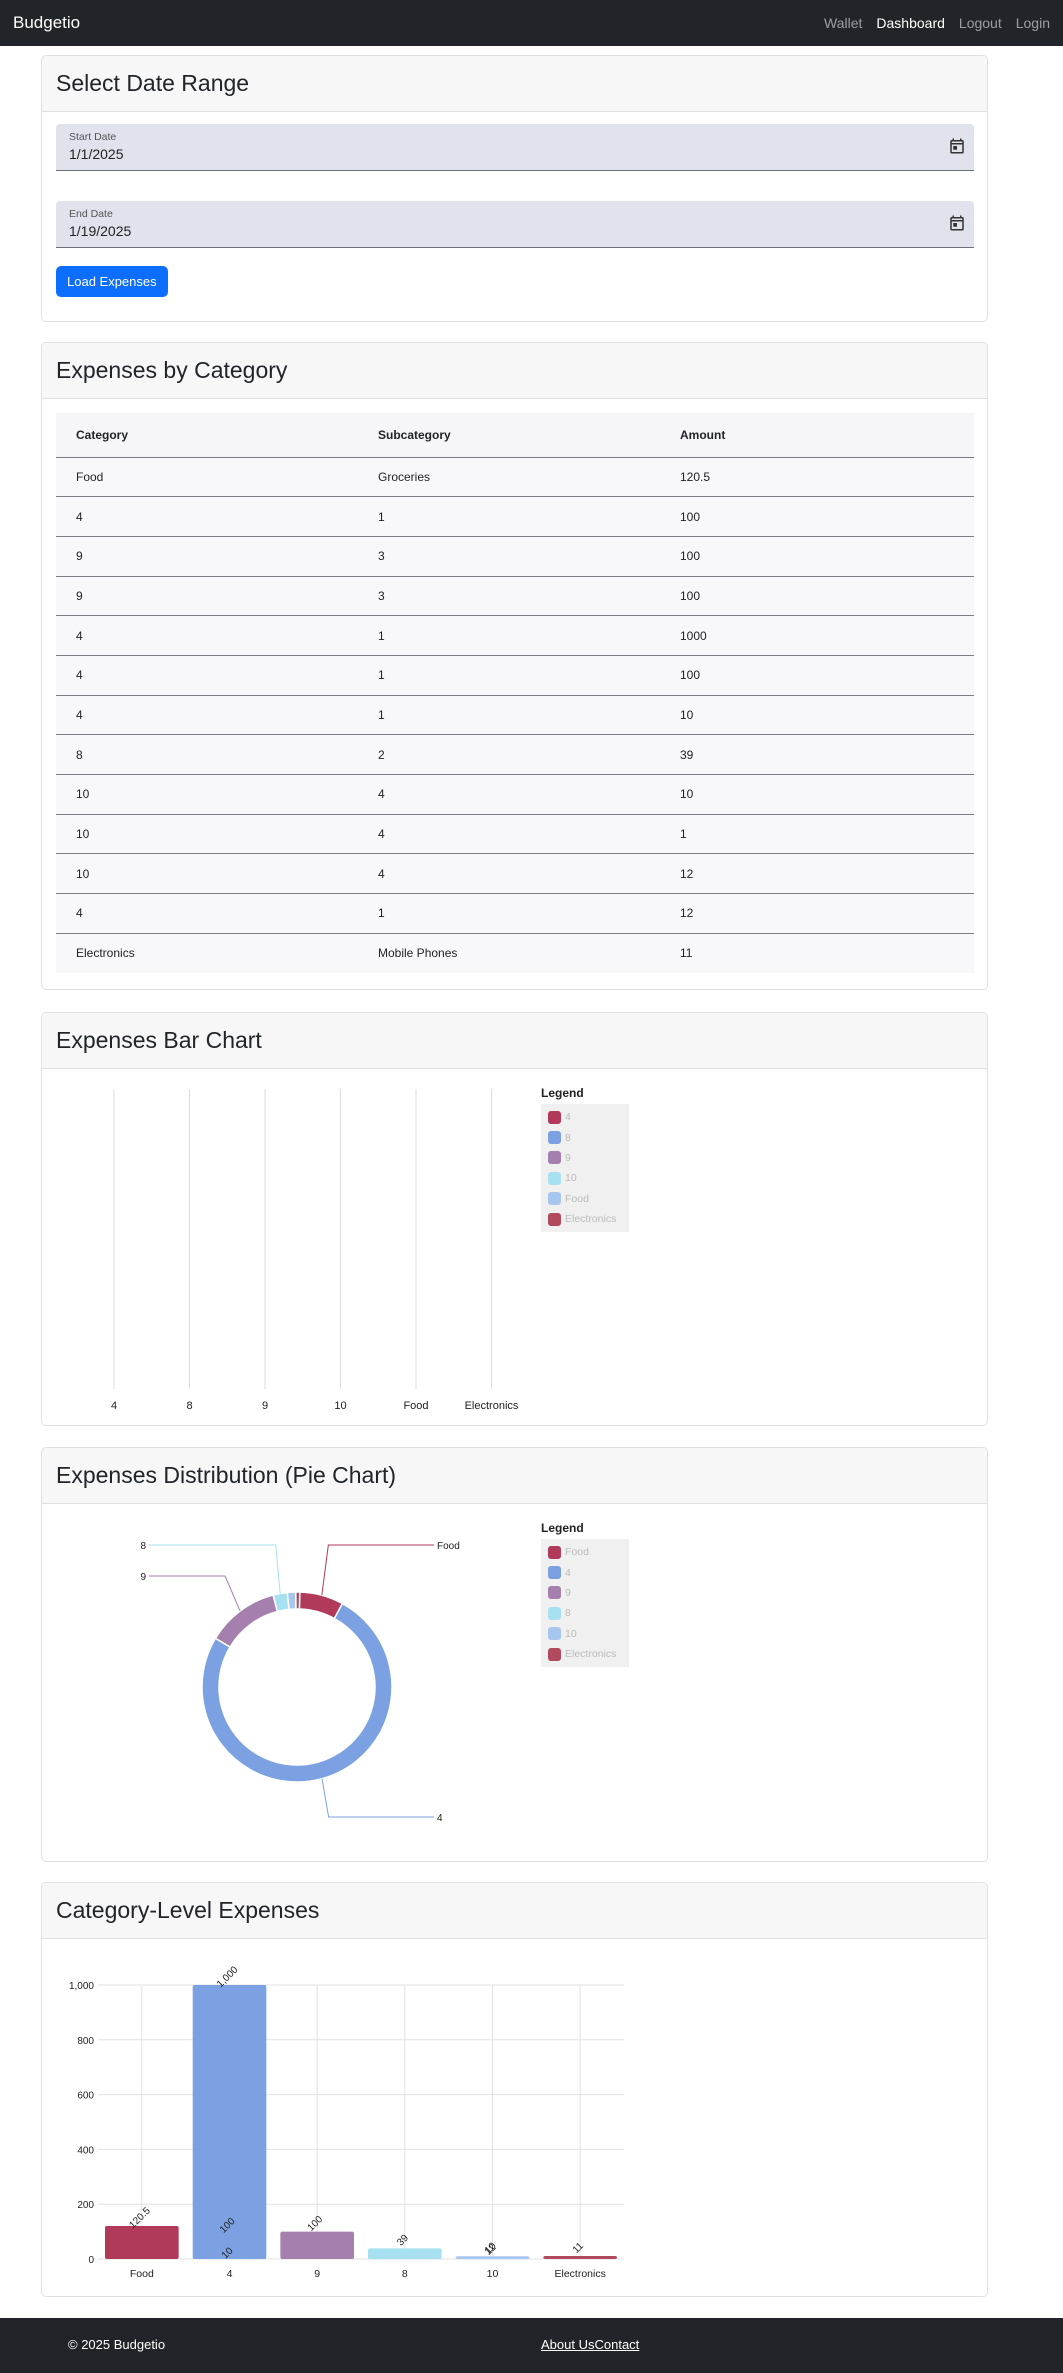 The height and width of the screenshot is (2373, 1063). What do you see at coordinates (230, 2274) in the screenshot?
I see `x-tick-label: 4` at bounding box center [230, 2274].